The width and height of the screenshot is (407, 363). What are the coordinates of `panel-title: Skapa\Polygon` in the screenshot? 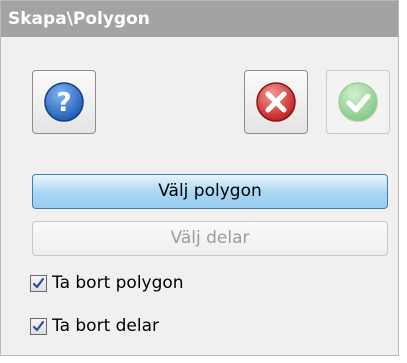 It's located at (199, 19).